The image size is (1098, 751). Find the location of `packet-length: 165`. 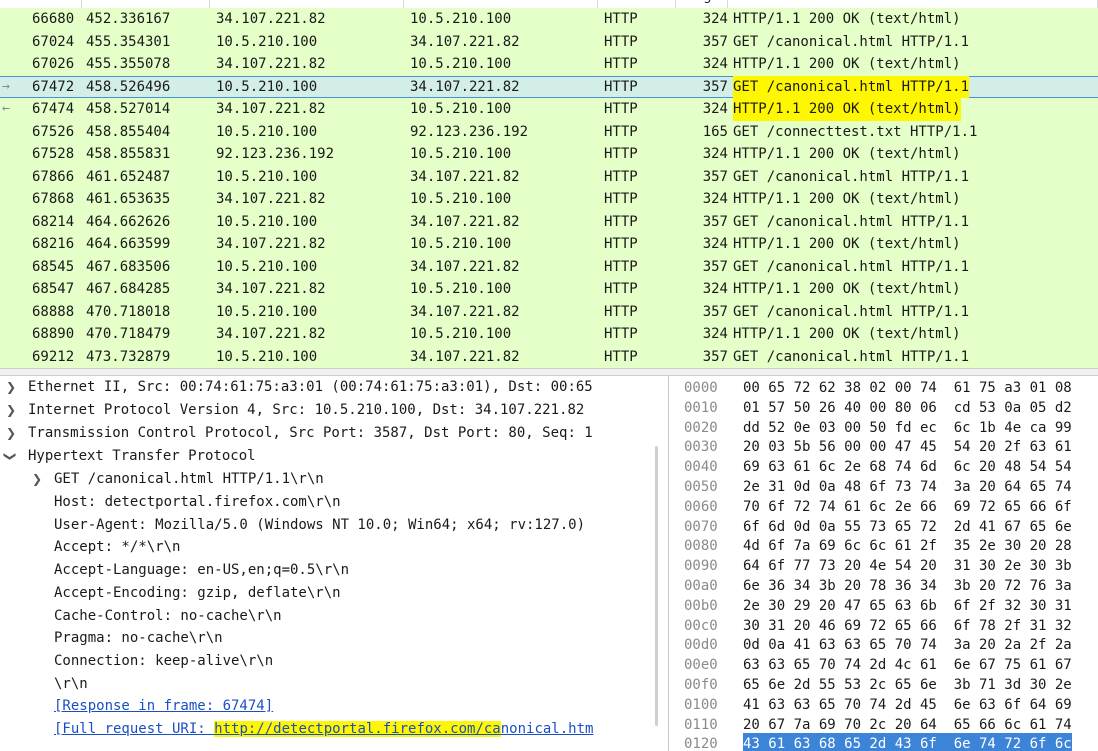

packet-length: 165 is located at coordinates (715, 131).